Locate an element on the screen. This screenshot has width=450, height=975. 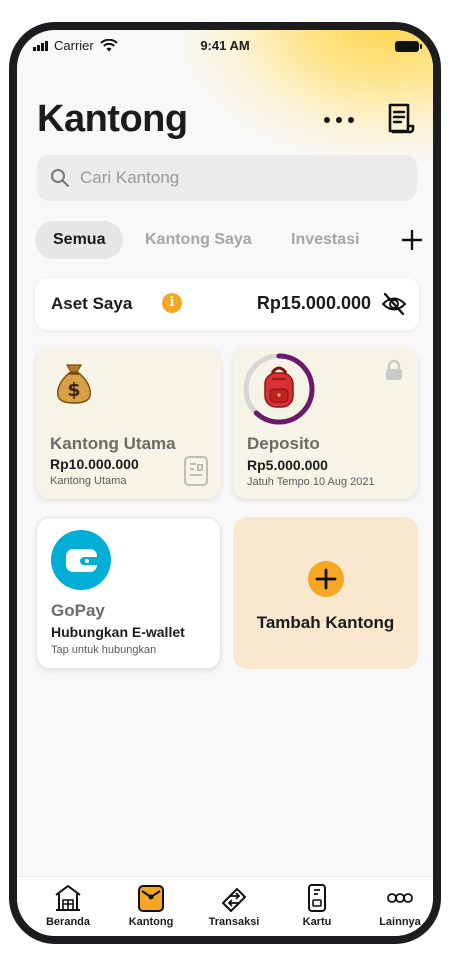
more-options-button is located at coordinates (339, 120).